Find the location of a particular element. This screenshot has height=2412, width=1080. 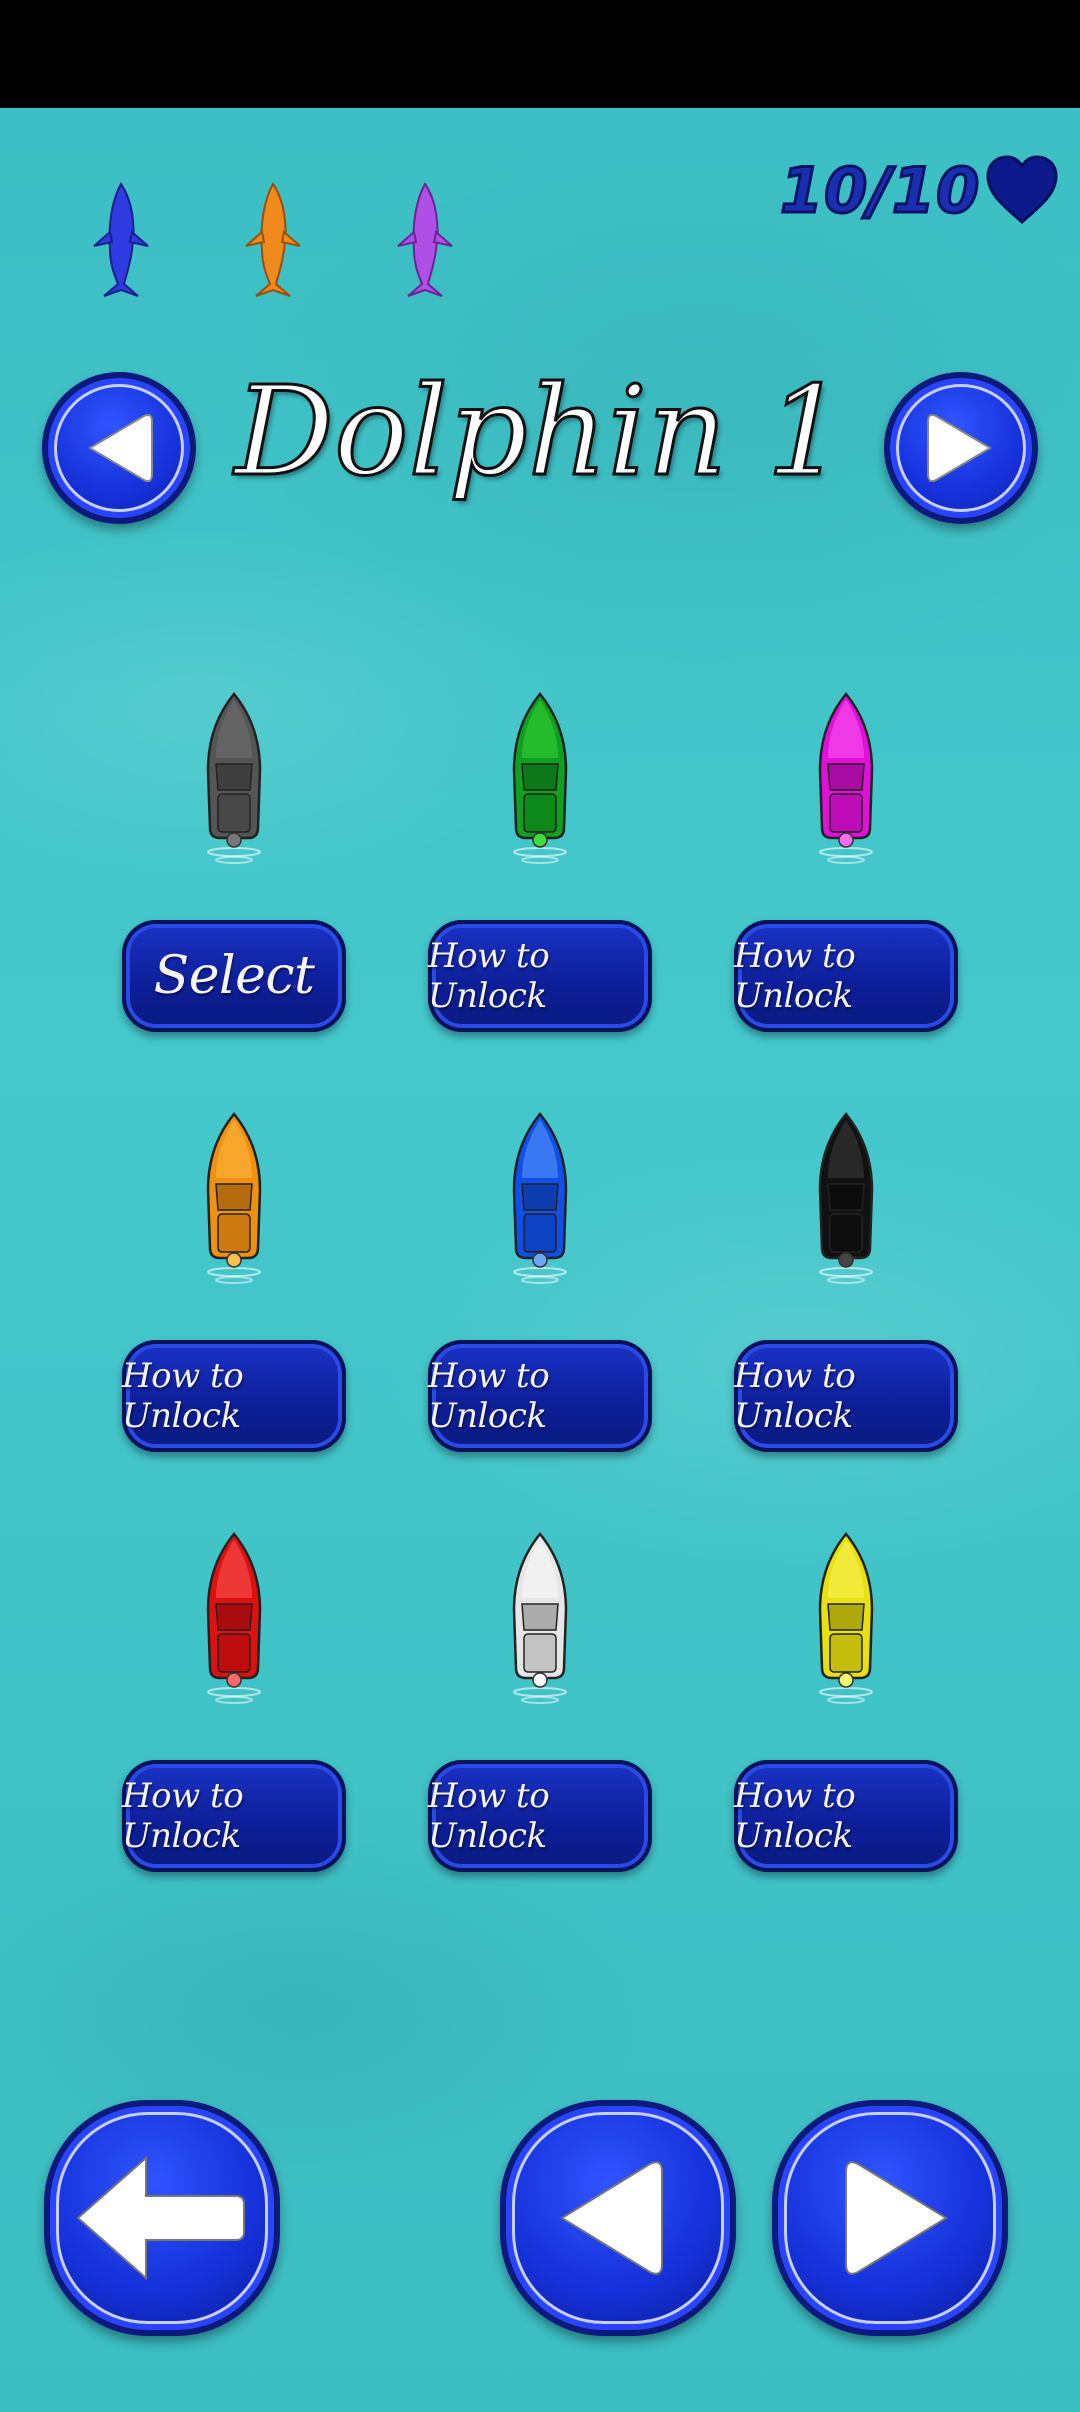

prev-dolphin-button is located at coordinates (119, 448).